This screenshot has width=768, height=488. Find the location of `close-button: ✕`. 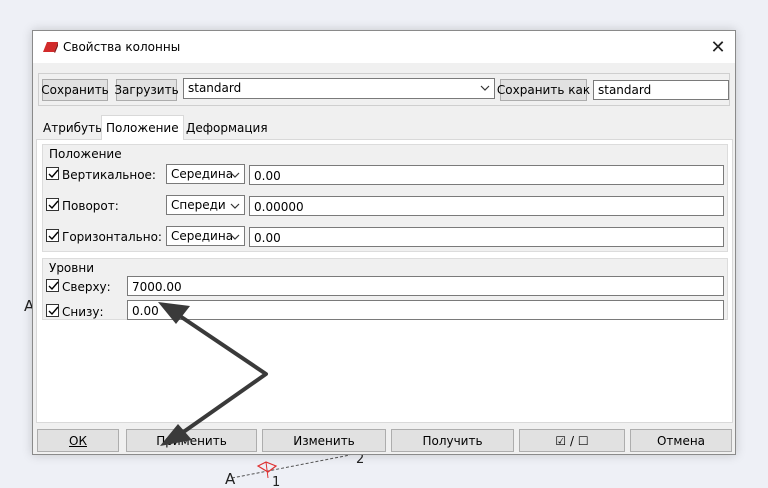

close-button: ✕ is located at coordinates (718, 47).